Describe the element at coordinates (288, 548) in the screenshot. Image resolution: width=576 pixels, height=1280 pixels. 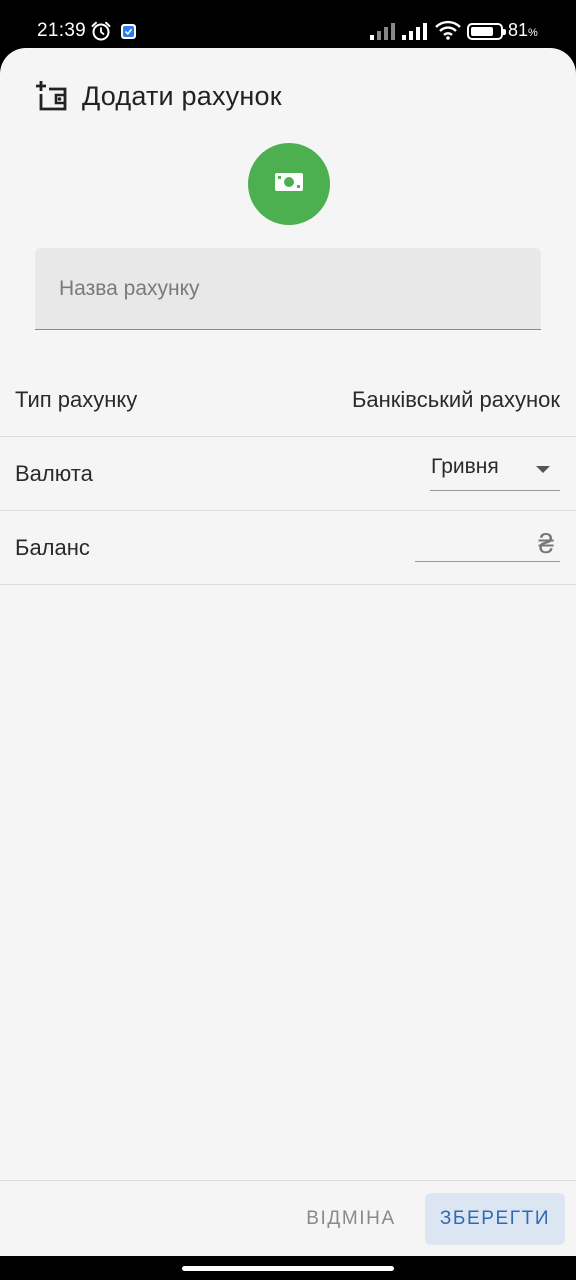
I see `balance-row: Баланс ₴` at that location.